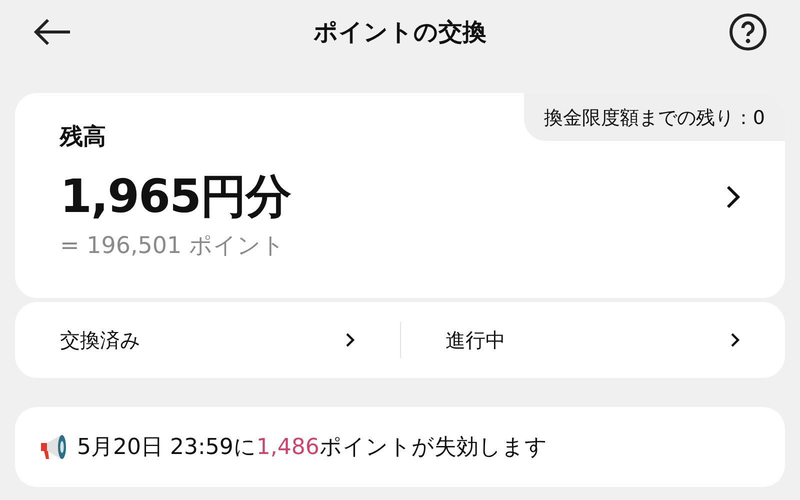 Image resolution: width=800 pixels, height=500 pixels. Describe the element at coordinates (312, 448) in the screenshot. I see `expiry-notice: 5月20日 23:59に 1,486ポイントが失効します` at that location.